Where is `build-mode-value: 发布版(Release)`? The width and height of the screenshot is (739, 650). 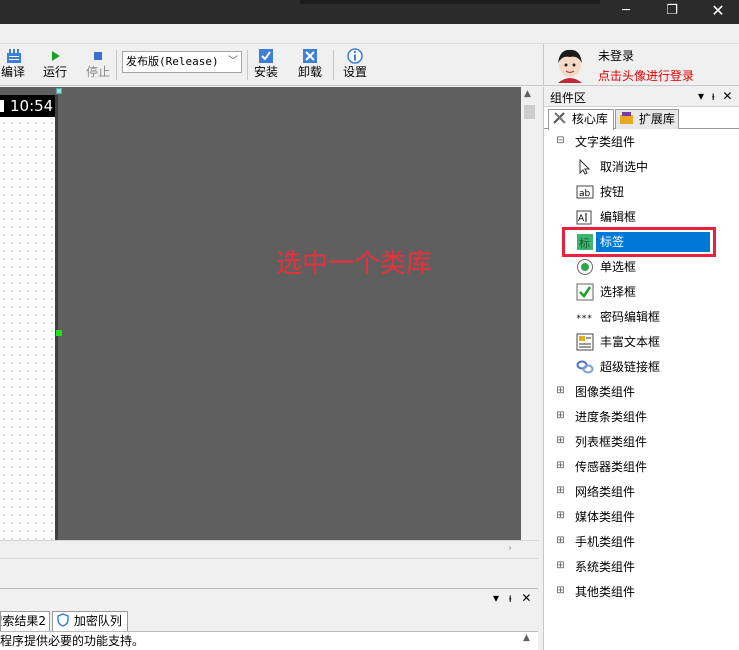 build-mode-value: 发布版(Release) is located at coordinates (172, 61).